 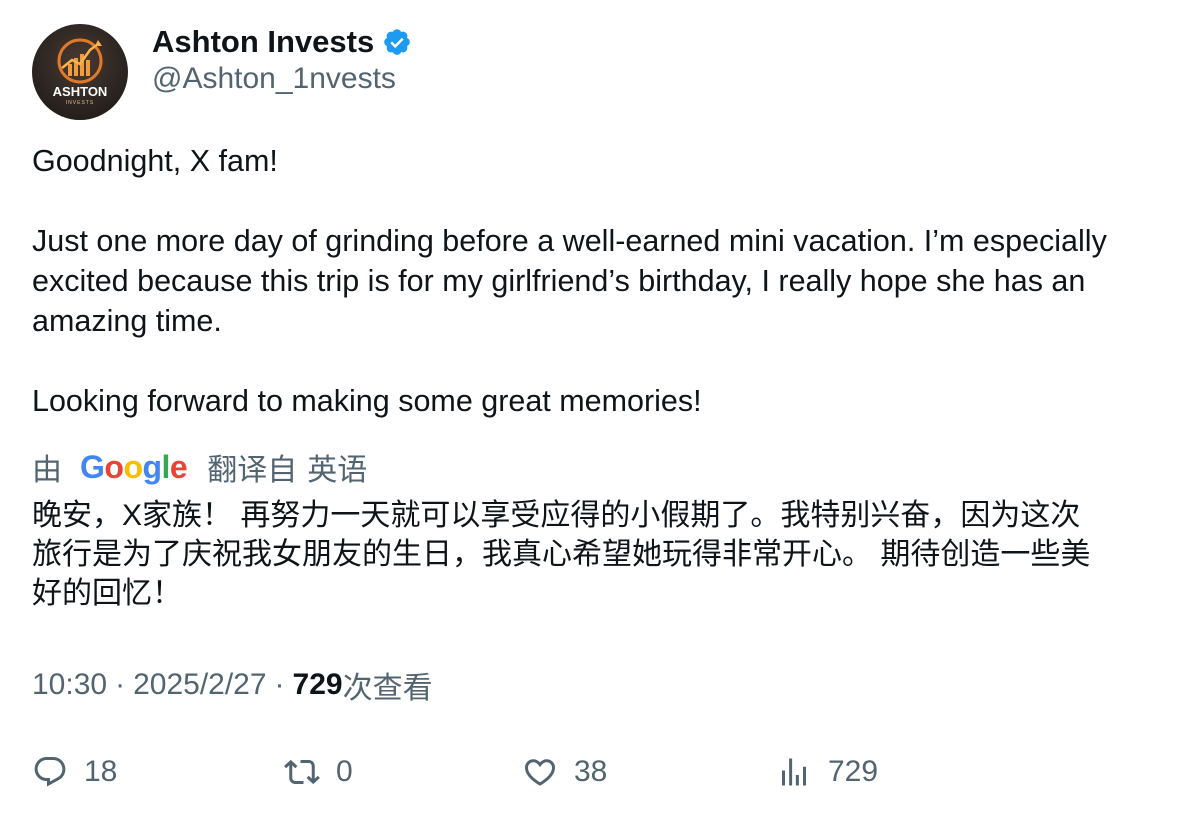 I want to click on repost-count: 0, so click(x=344, y=771).